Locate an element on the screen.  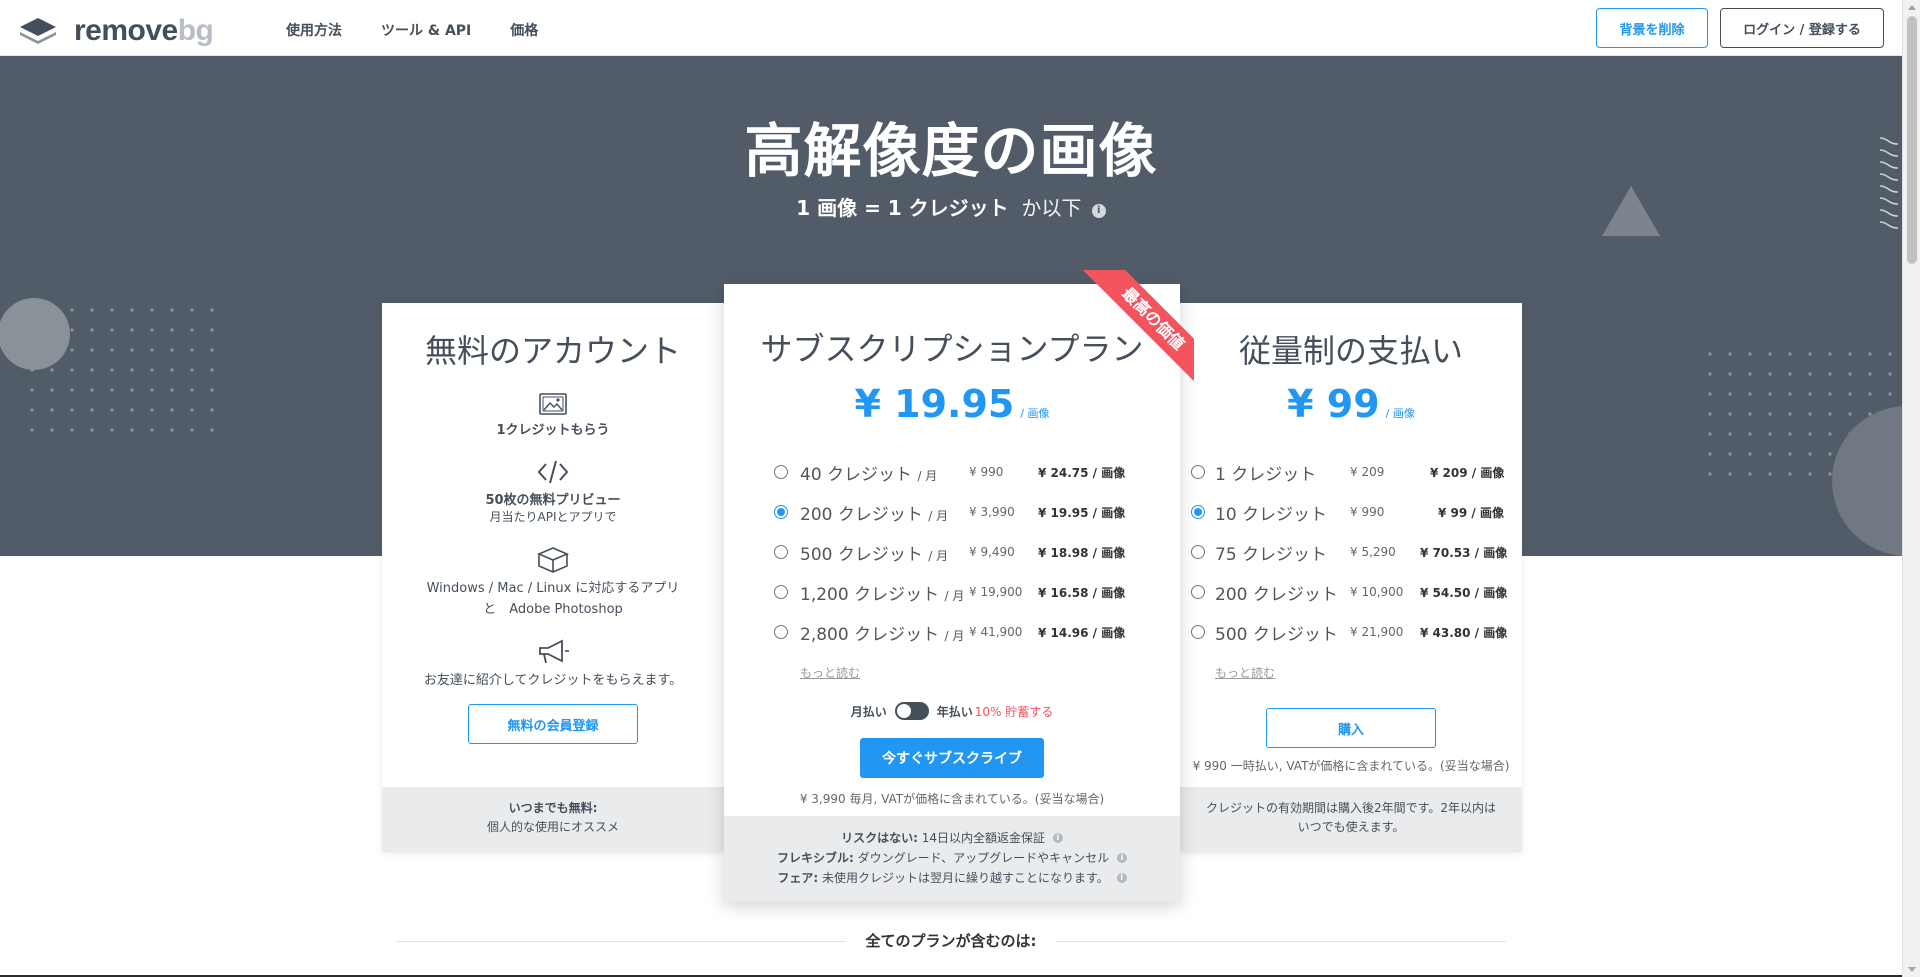
feature-text: 1クレジットもらう is located at coordinates (553, 430).